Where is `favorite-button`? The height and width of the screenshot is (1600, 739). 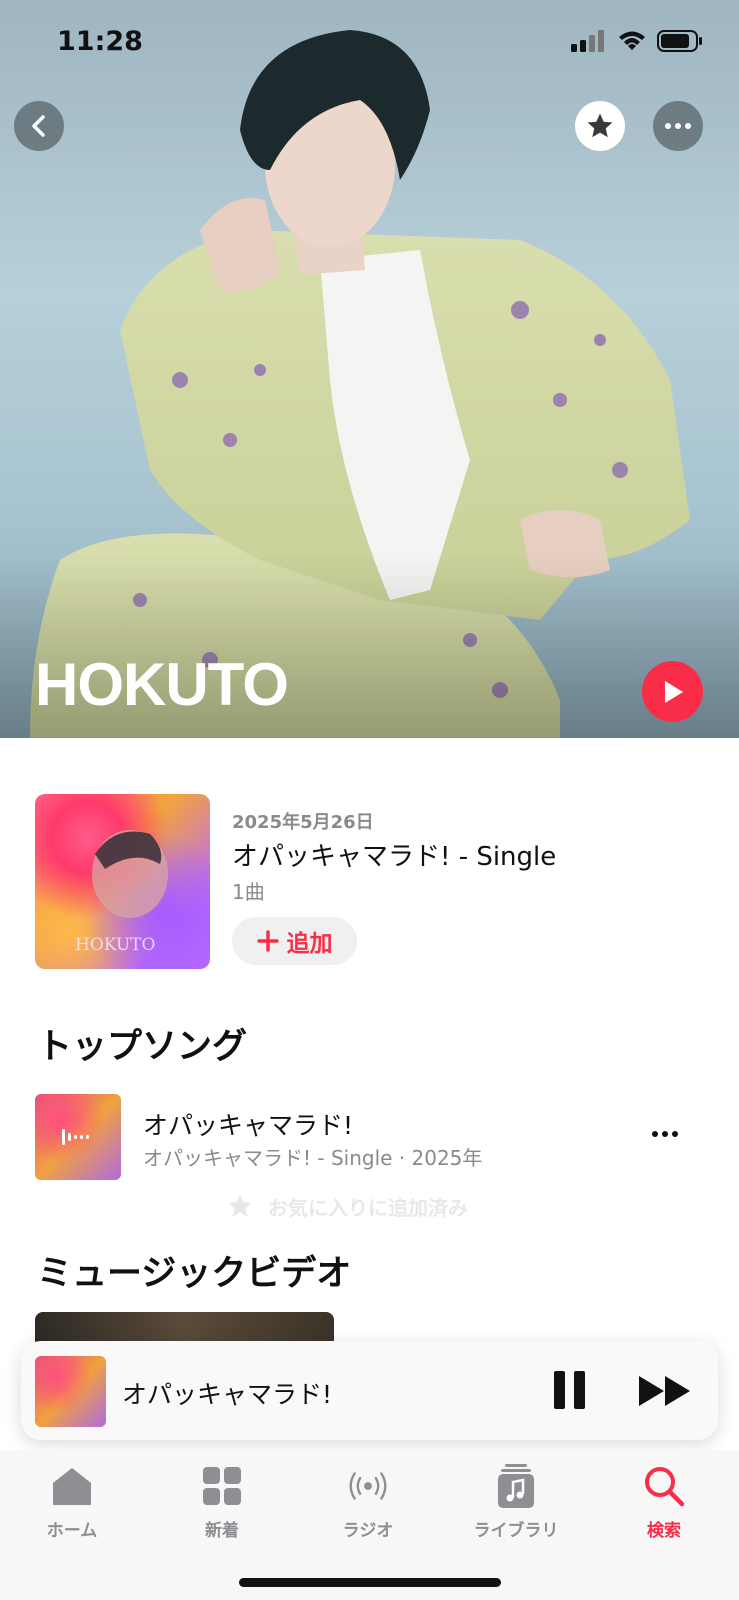 favorite-button is located at coordinates (600, 126).